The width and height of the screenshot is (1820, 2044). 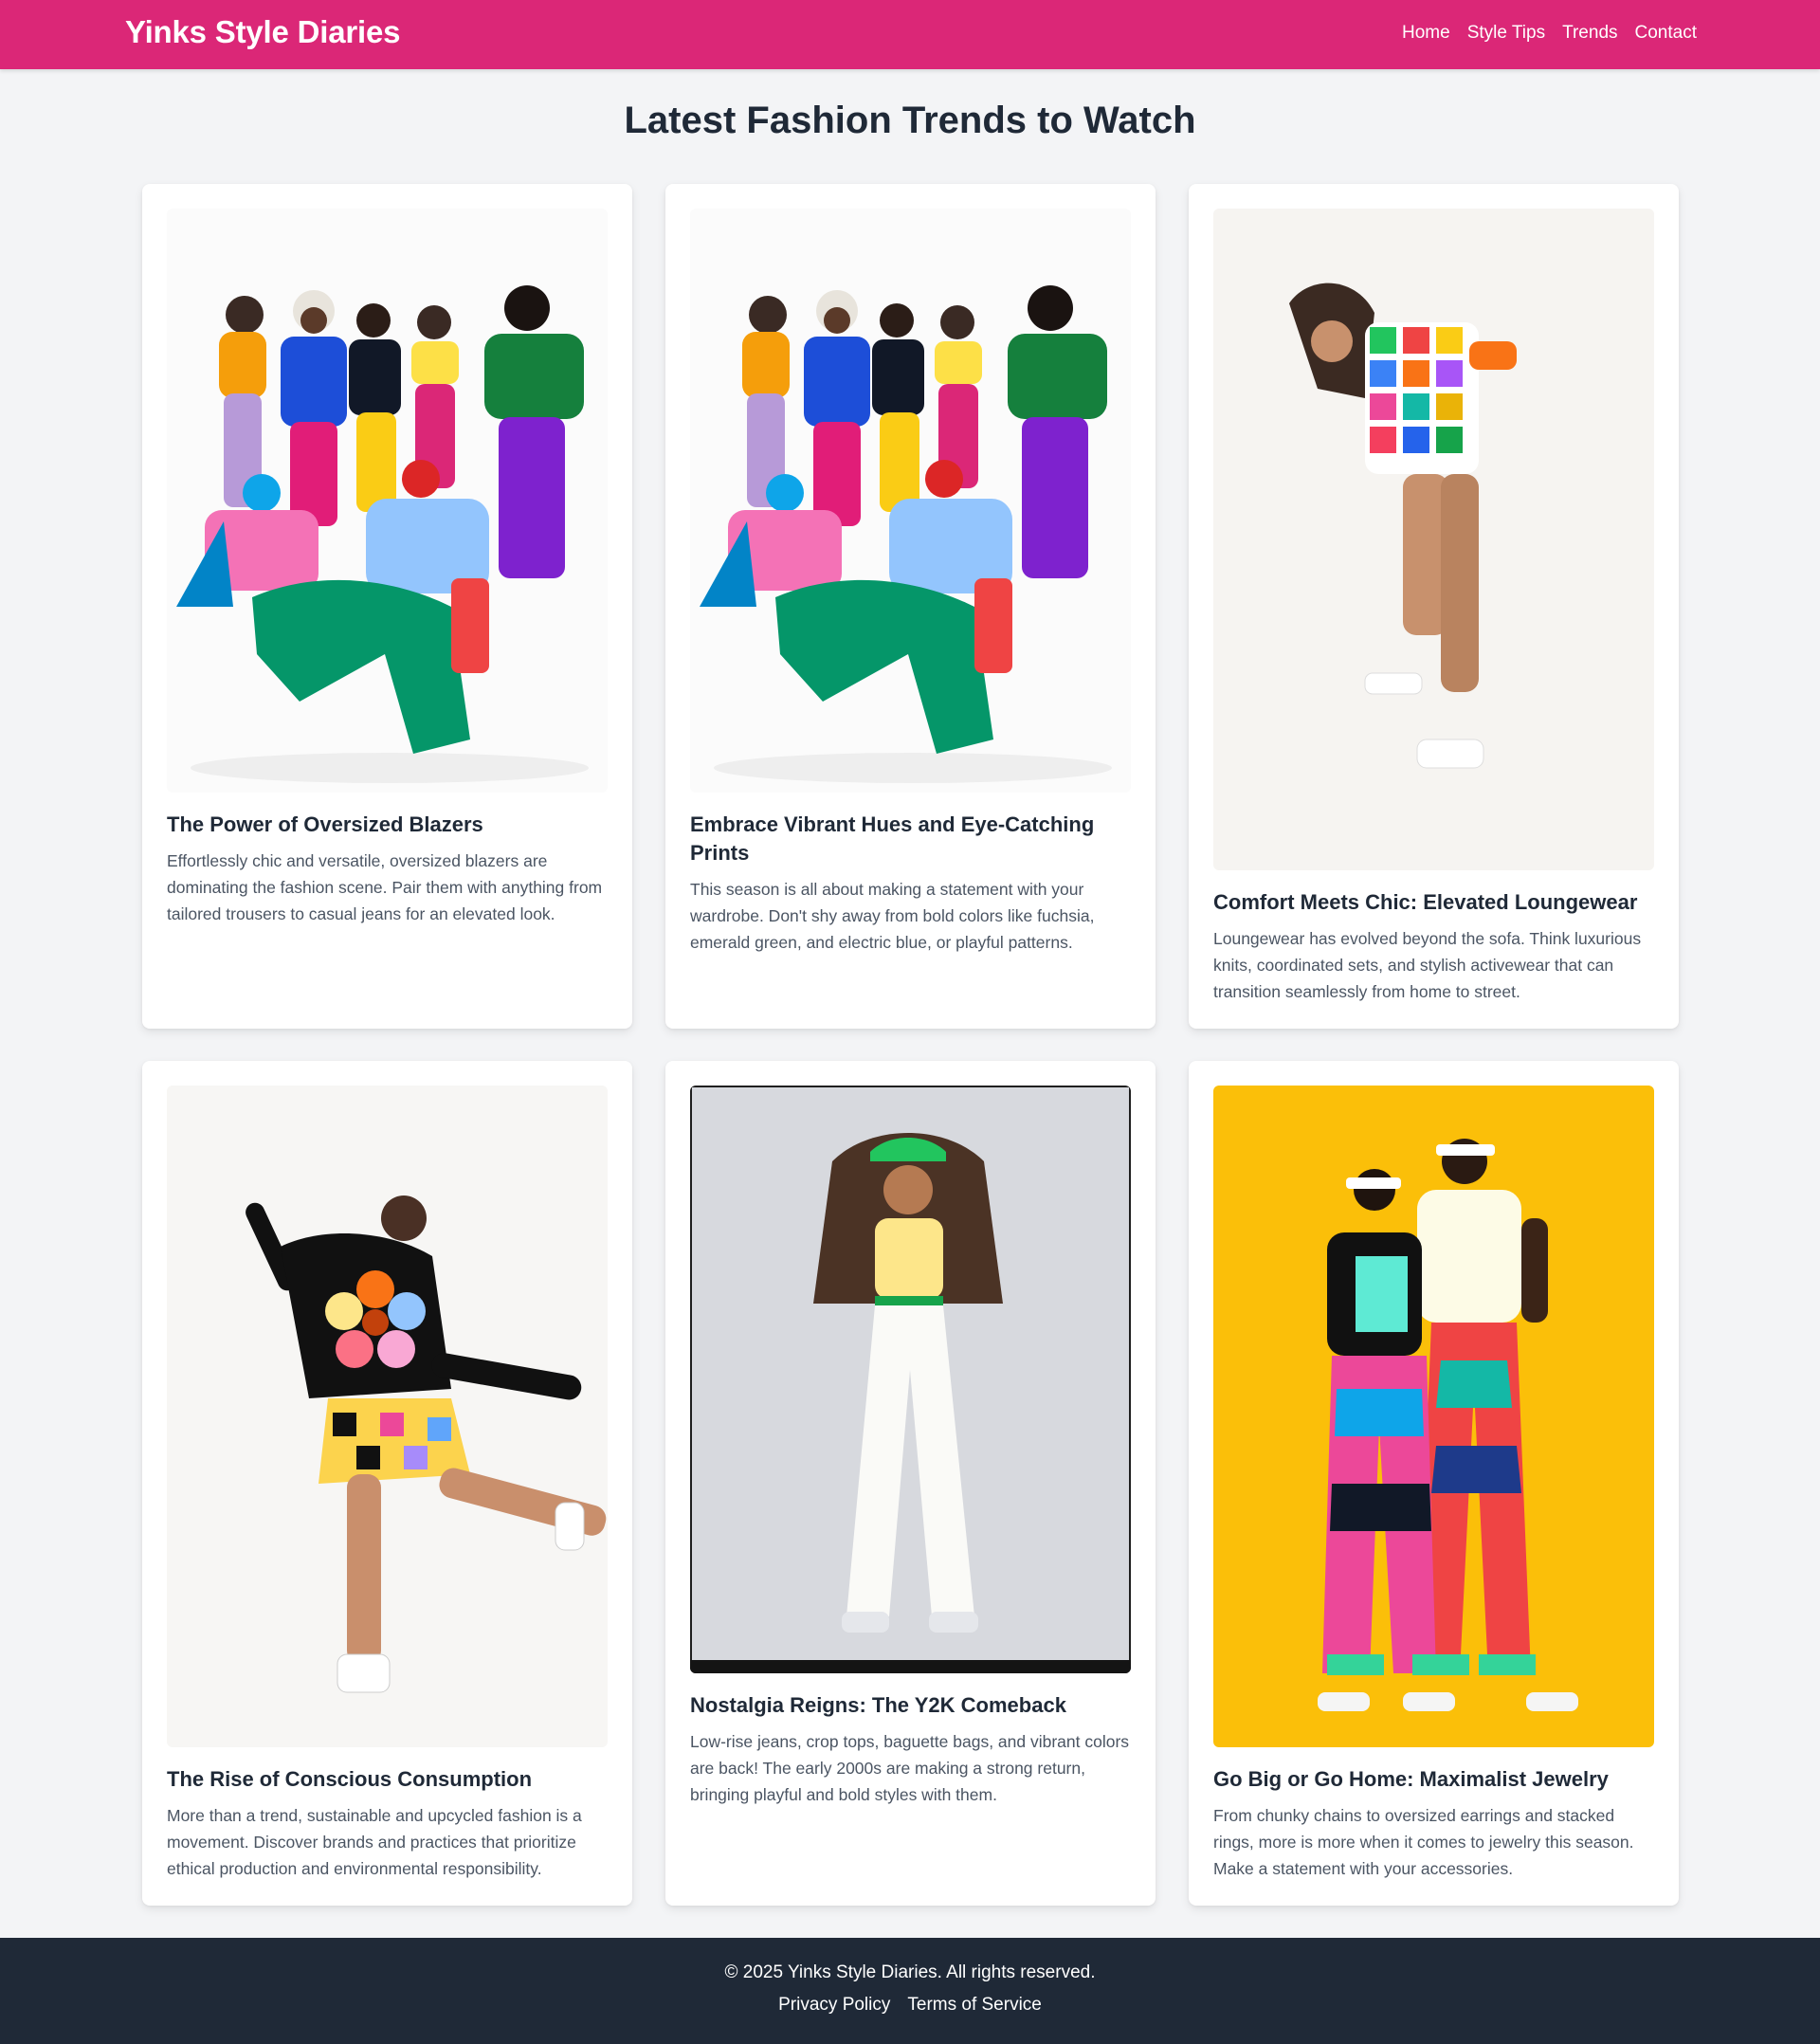 I want to click on card-title: Go Big or Go Home: Maximalist Jewelry, so click(x=1433, y=1779).